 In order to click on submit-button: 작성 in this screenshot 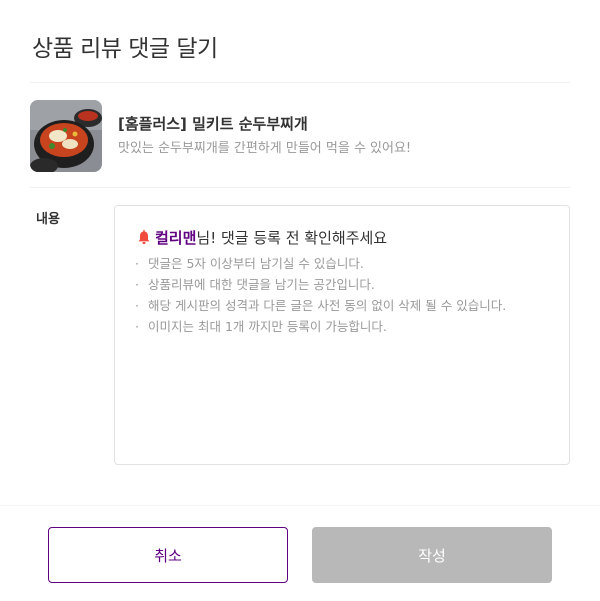, I will do `click(432, 555)`.